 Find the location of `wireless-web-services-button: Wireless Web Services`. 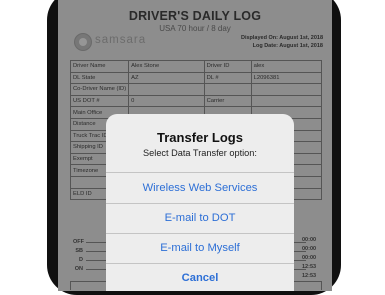

wireless-web-services-button: Wireless Web Services is located at coordinates (200, 187).